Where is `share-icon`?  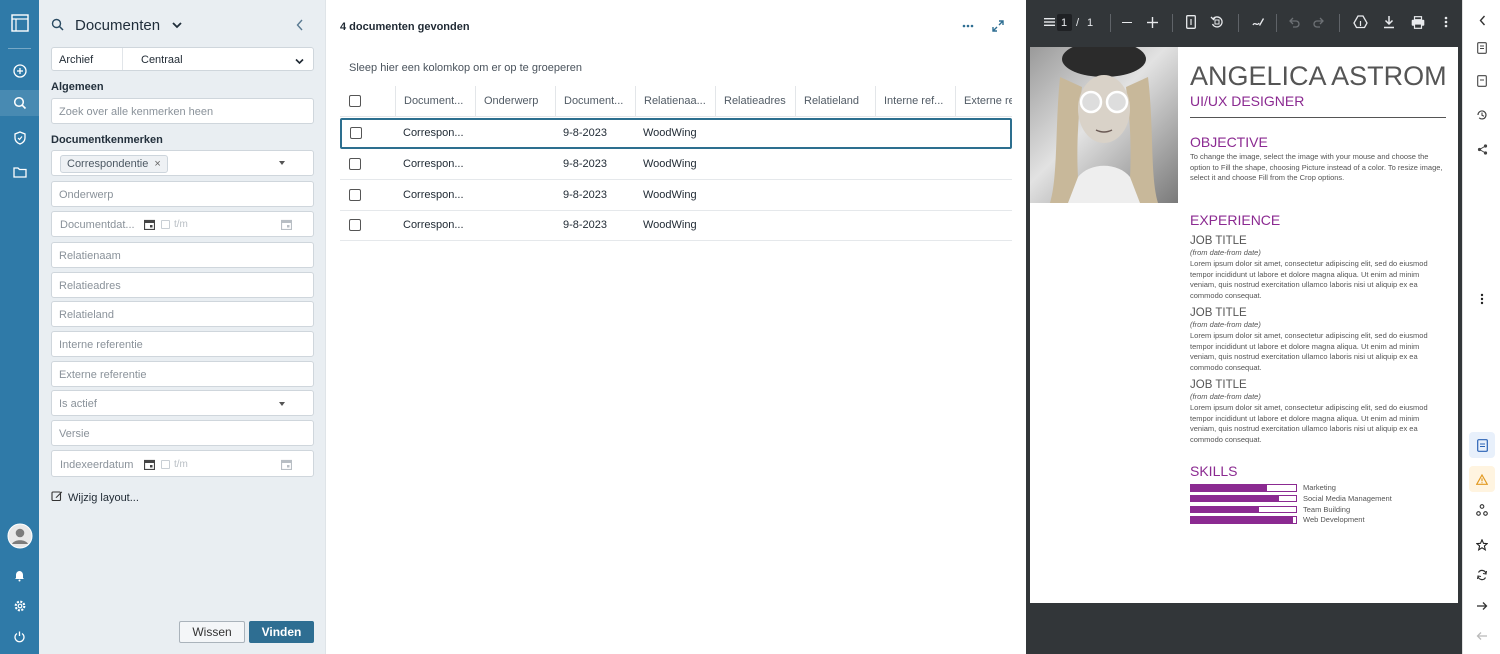 share-icon is located at coordinates (1481, 149).